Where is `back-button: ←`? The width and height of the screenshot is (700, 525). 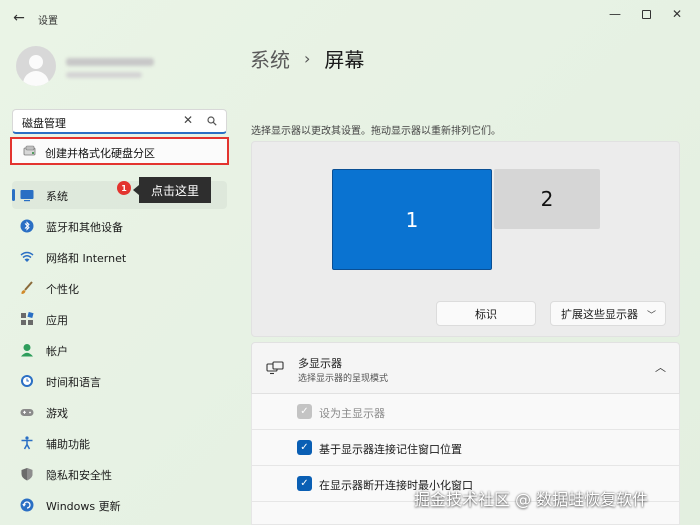
back-button: ← is located at coordinates (19, 18).